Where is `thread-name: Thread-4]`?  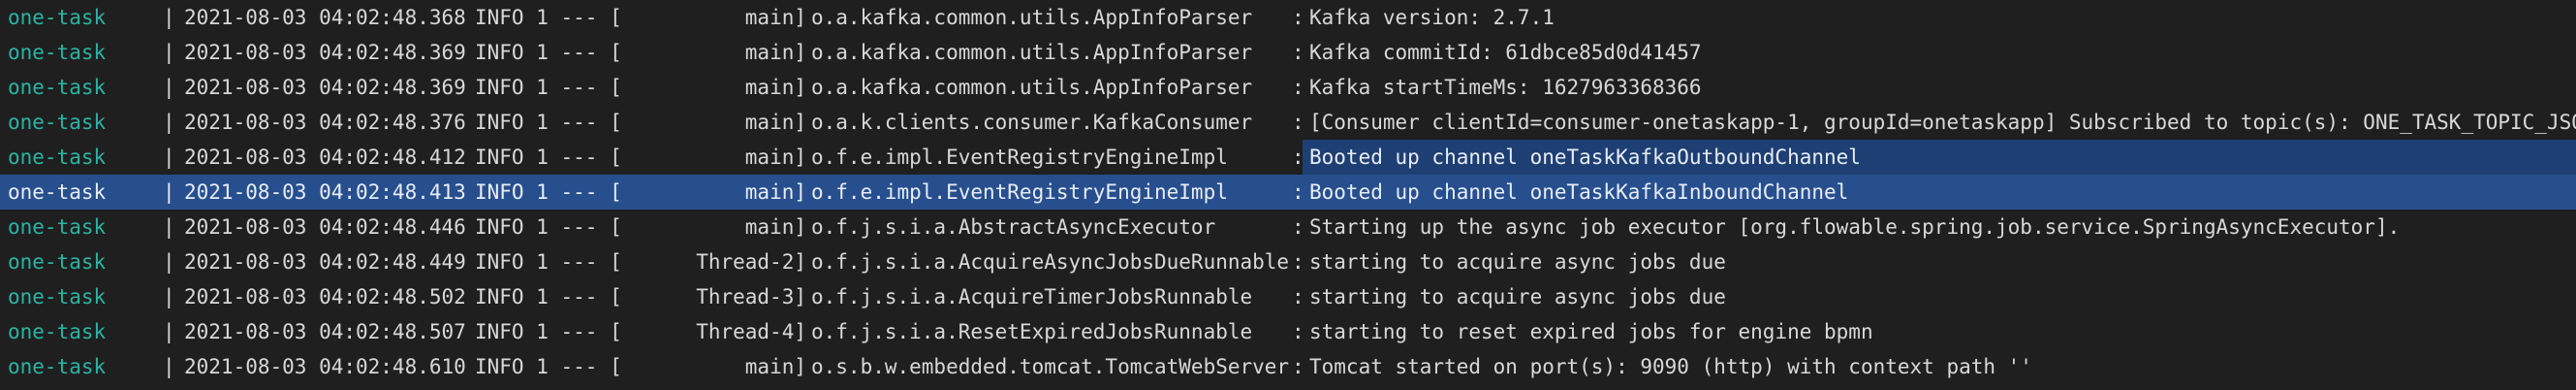 thread-name: Thread-4] is located at coordinates (751, 331).